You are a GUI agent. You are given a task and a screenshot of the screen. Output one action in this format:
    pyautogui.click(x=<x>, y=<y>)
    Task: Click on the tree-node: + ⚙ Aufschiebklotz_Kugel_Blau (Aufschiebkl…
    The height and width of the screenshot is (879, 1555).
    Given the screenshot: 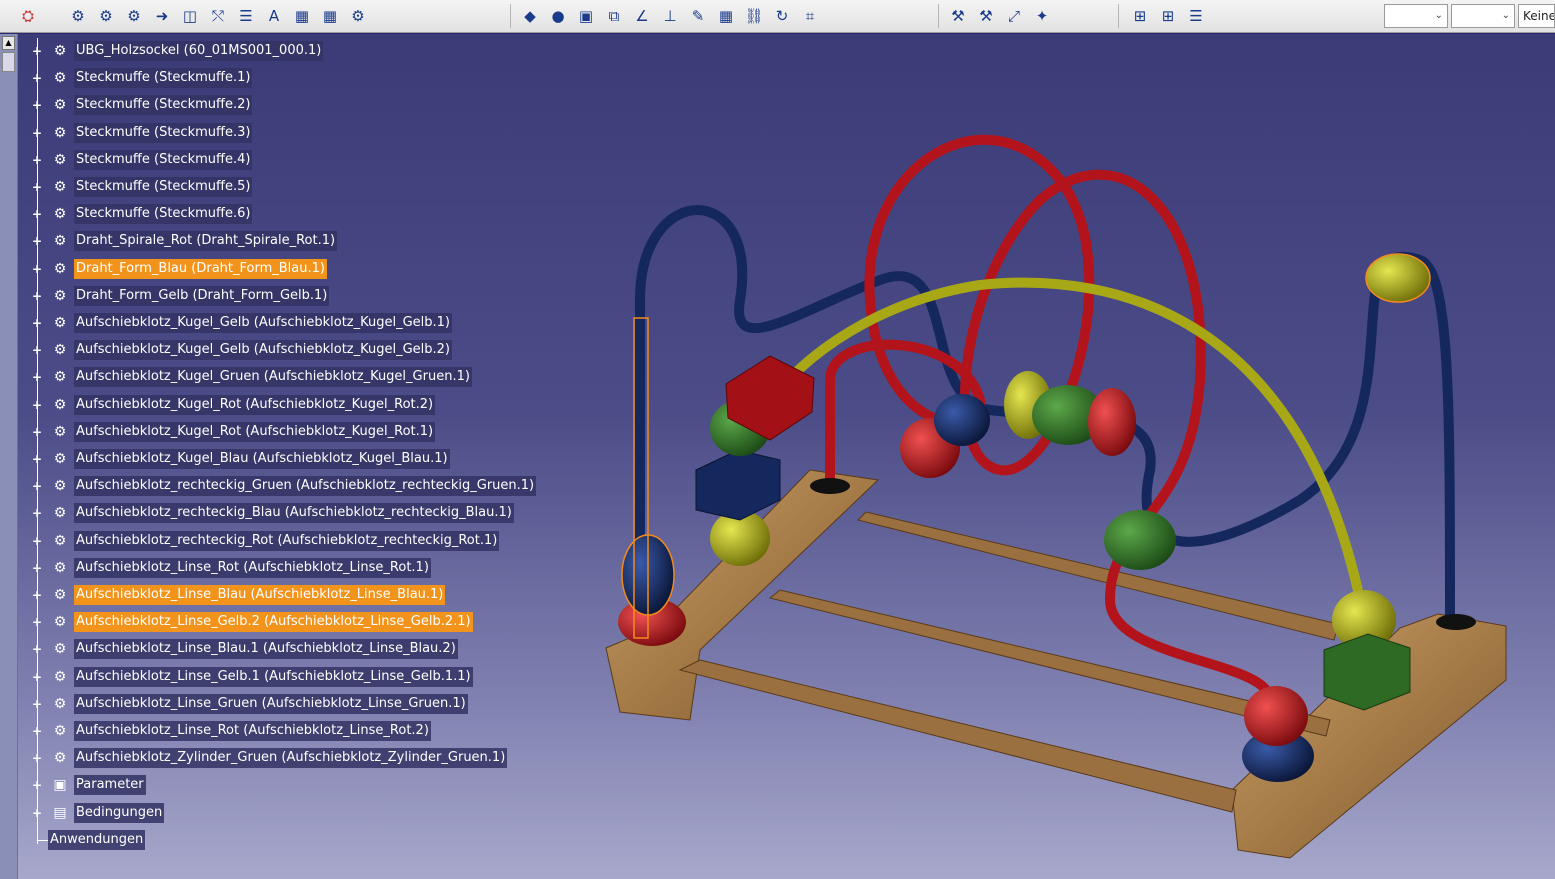 What is the action you would take?
    pyautogui.click(x=350, y=459)
    